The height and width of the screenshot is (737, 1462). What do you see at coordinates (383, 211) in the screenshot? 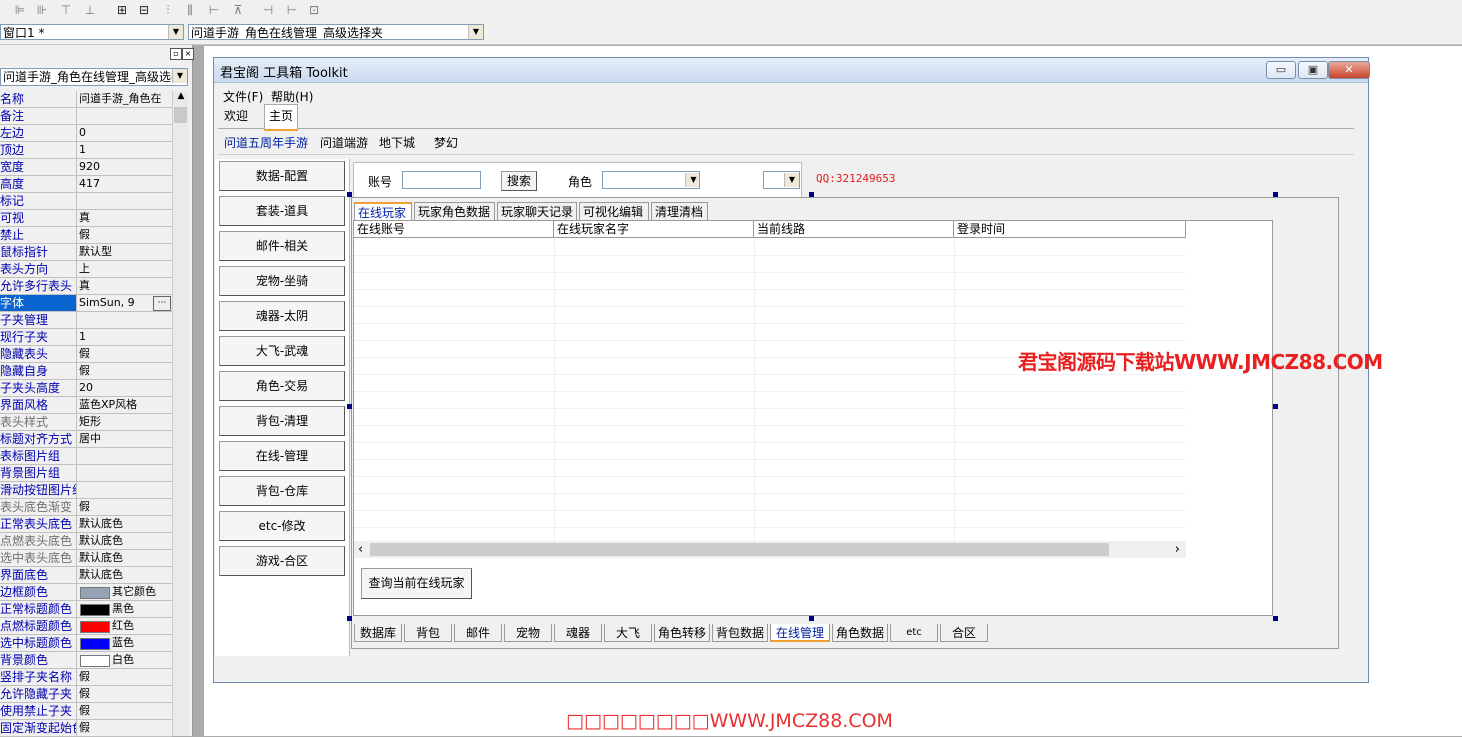
I see `tab-online-players: 在线玩家` at bounding box center [383, 211].